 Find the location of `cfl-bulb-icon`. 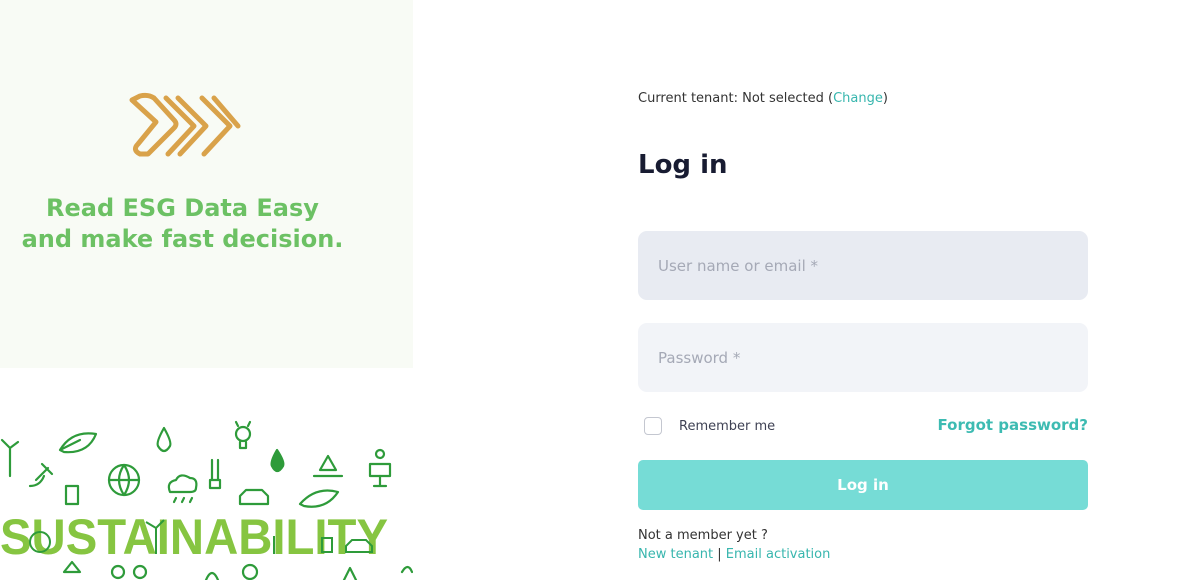

cfl-bulb-icon is located at coordinates (215, 474).